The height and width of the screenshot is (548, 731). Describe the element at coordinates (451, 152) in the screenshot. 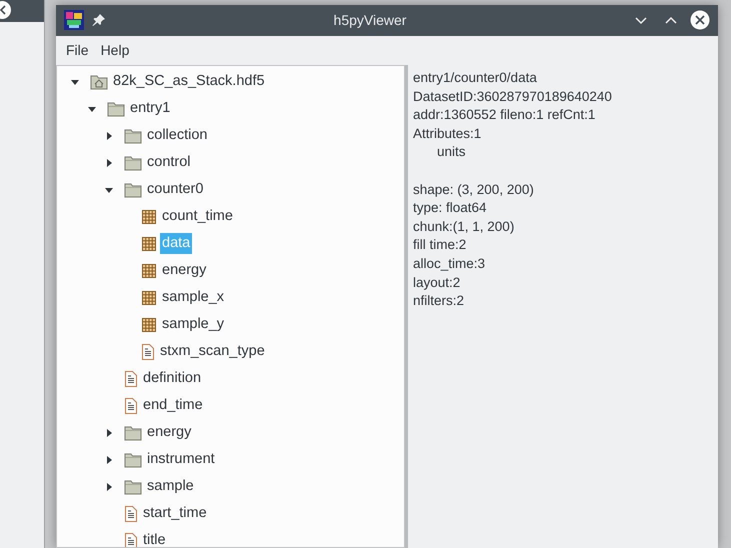

I see `attribute-name: units` at that location.